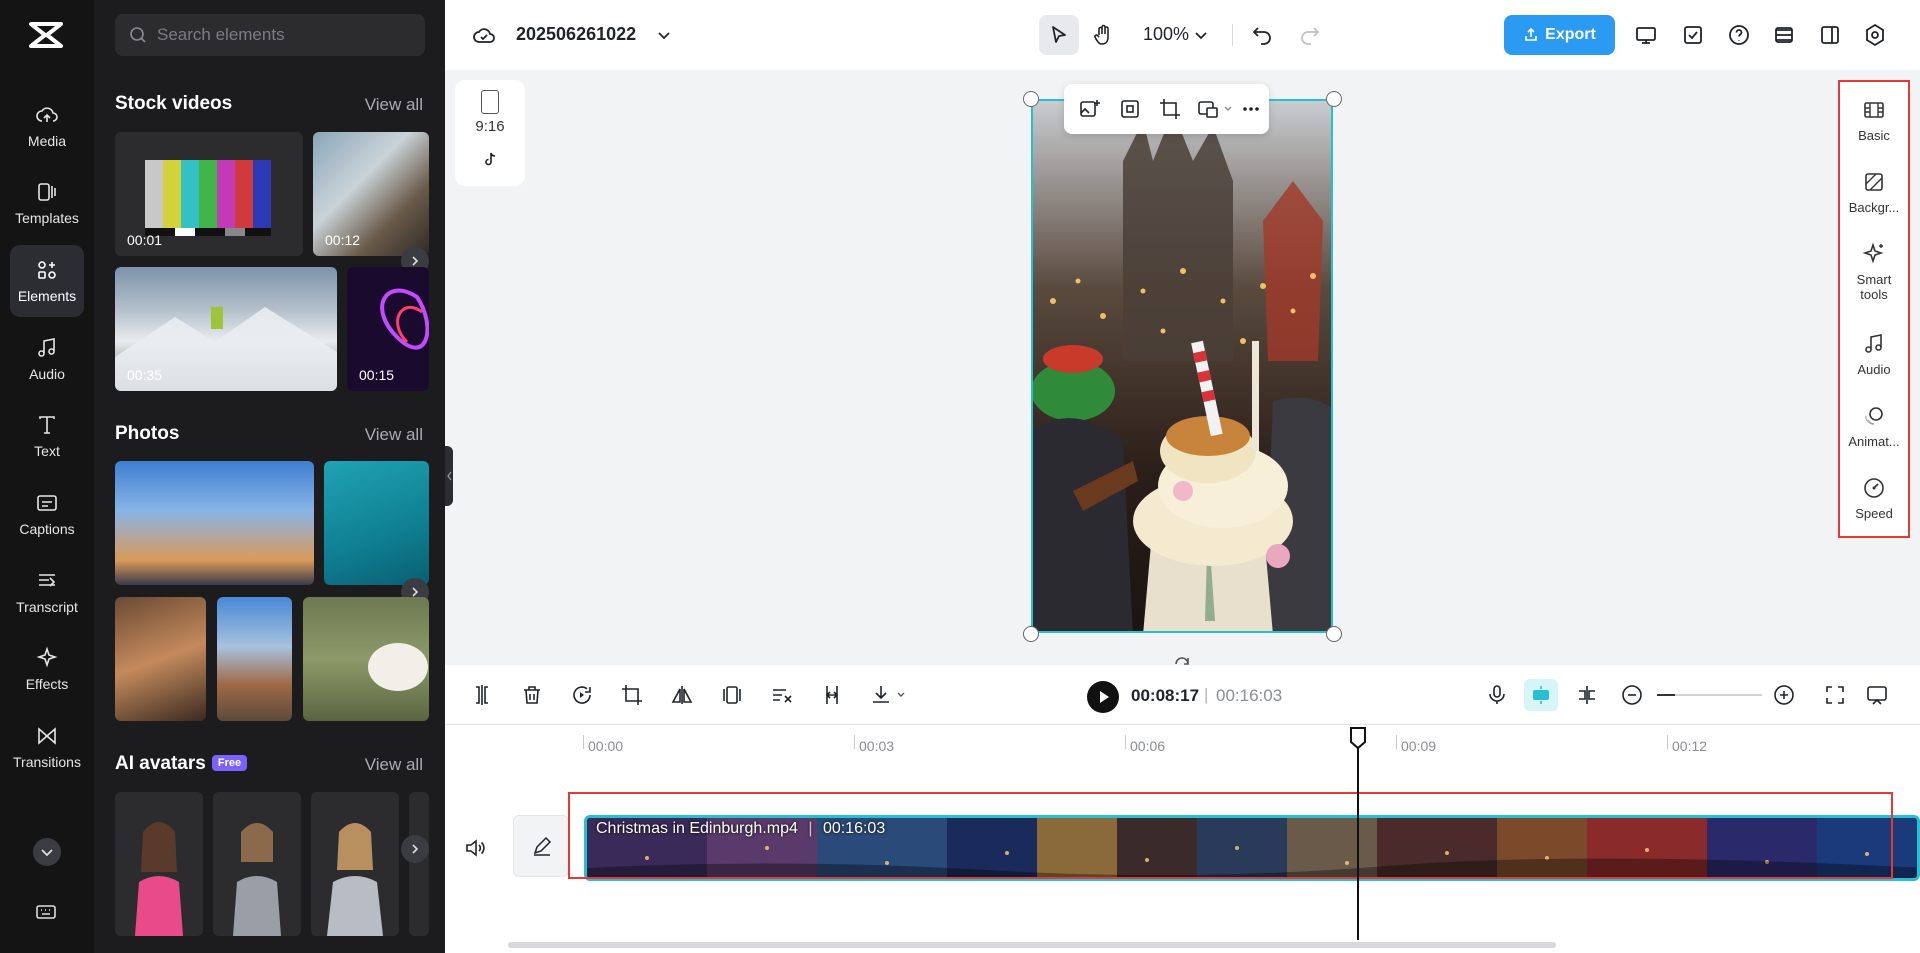 This screenshot has width=1920, height=953. I want to click on ruler-tick, so click(1396, 742).